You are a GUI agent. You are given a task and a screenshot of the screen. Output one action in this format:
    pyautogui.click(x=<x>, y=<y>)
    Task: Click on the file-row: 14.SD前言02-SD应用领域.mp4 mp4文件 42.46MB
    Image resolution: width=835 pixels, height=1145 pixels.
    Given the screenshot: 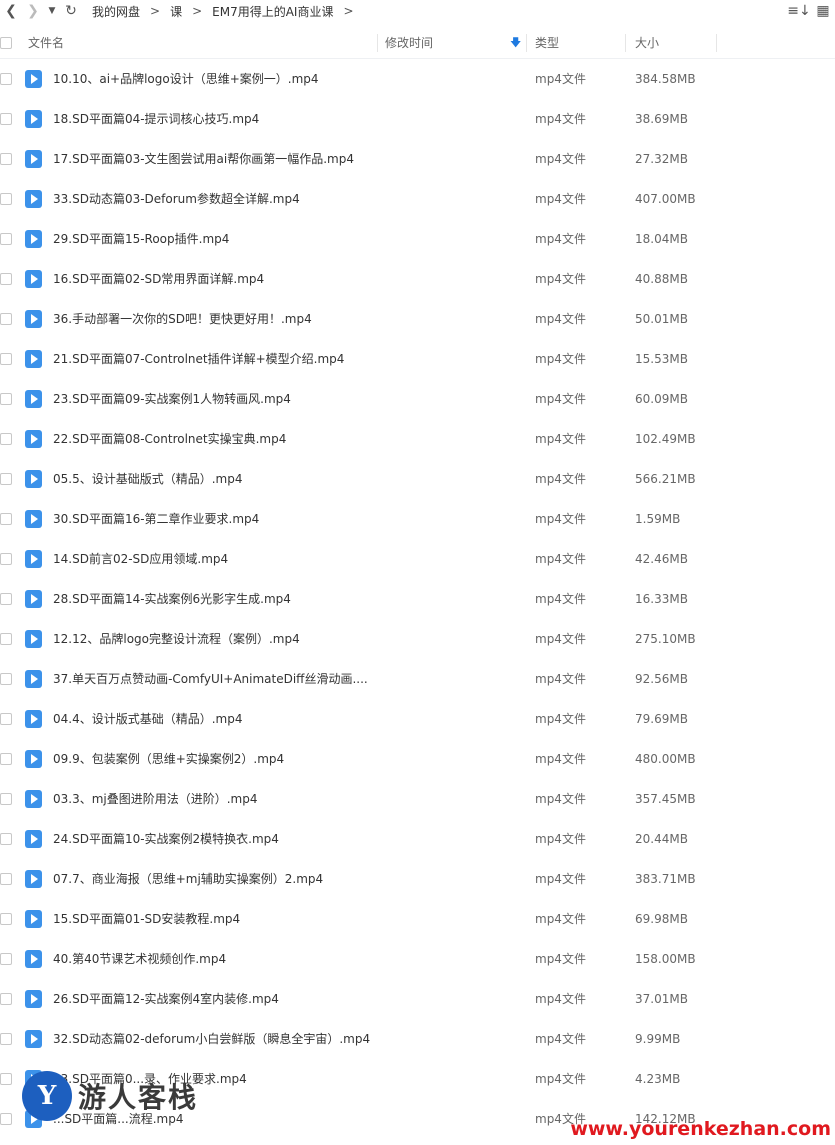 What is the action you would take?
    pyautogui.click(x=417, y=559)
    